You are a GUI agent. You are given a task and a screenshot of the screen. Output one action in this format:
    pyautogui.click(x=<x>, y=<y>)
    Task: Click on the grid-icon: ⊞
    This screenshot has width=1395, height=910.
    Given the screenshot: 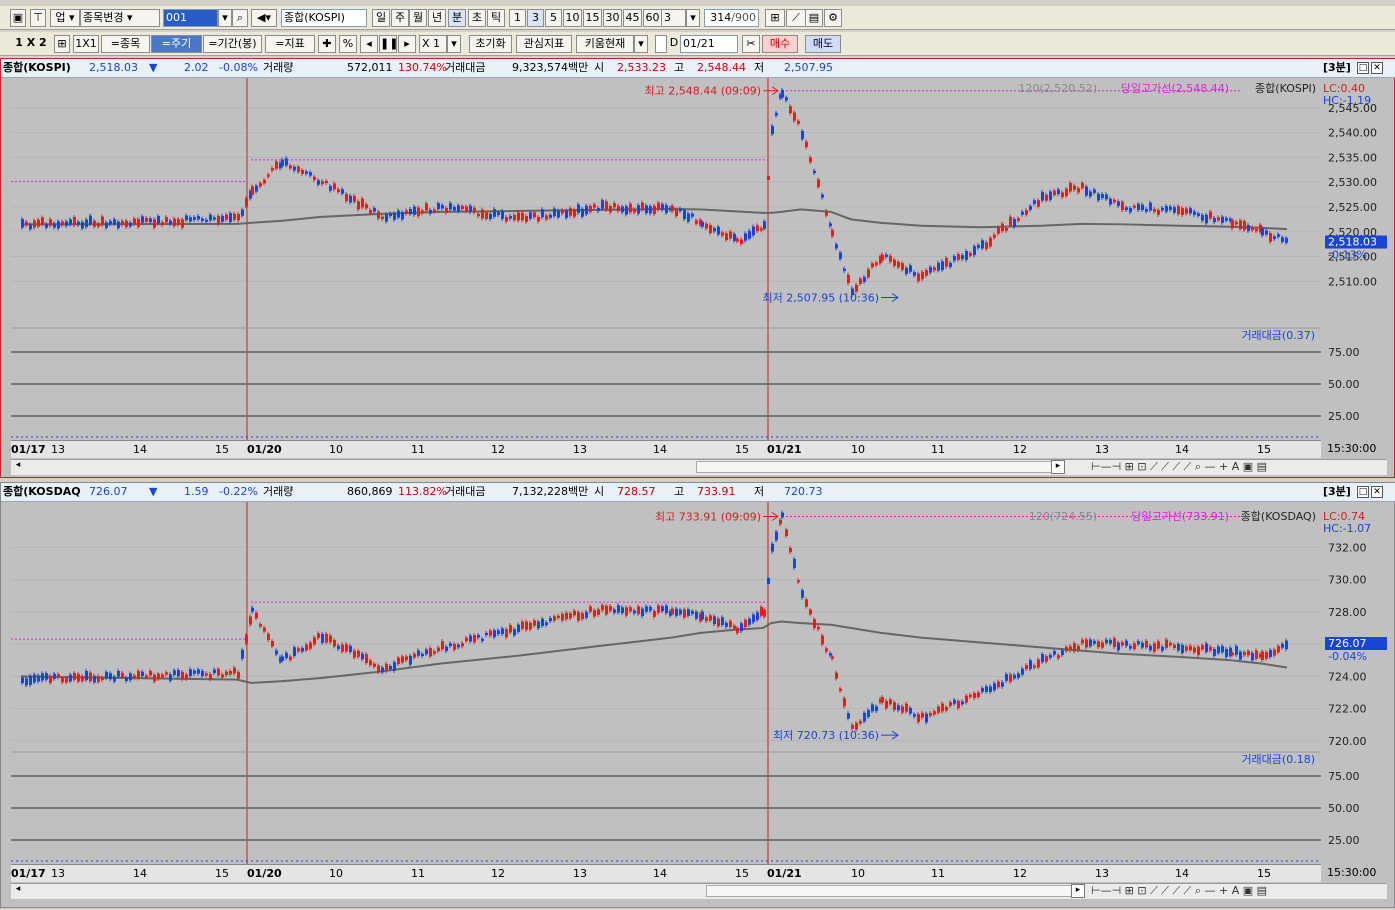 What is the action you would take?
    pyautogui.click(x=62, y=44)
    